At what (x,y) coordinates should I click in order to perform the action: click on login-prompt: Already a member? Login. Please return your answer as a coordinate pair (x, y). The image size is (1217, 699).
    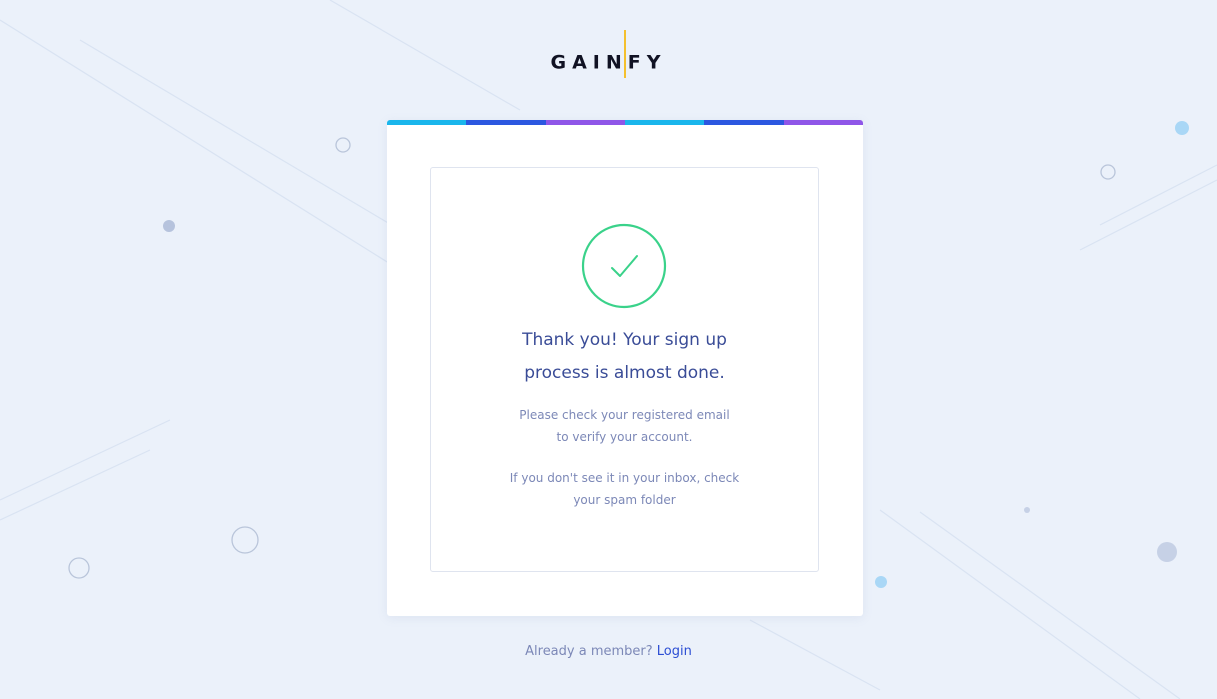
    Looking at the image, I should click on (608, 652).